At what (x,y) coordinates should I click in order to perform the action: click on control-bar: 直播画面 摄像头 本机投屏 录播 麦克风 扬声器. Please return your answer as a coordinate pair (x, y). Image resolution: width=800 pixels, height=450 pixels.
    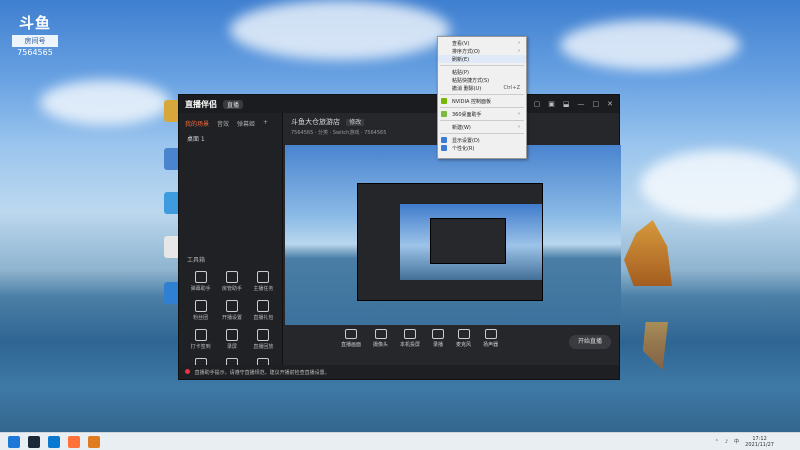
    Looking at the image, I should click on (452, 349).